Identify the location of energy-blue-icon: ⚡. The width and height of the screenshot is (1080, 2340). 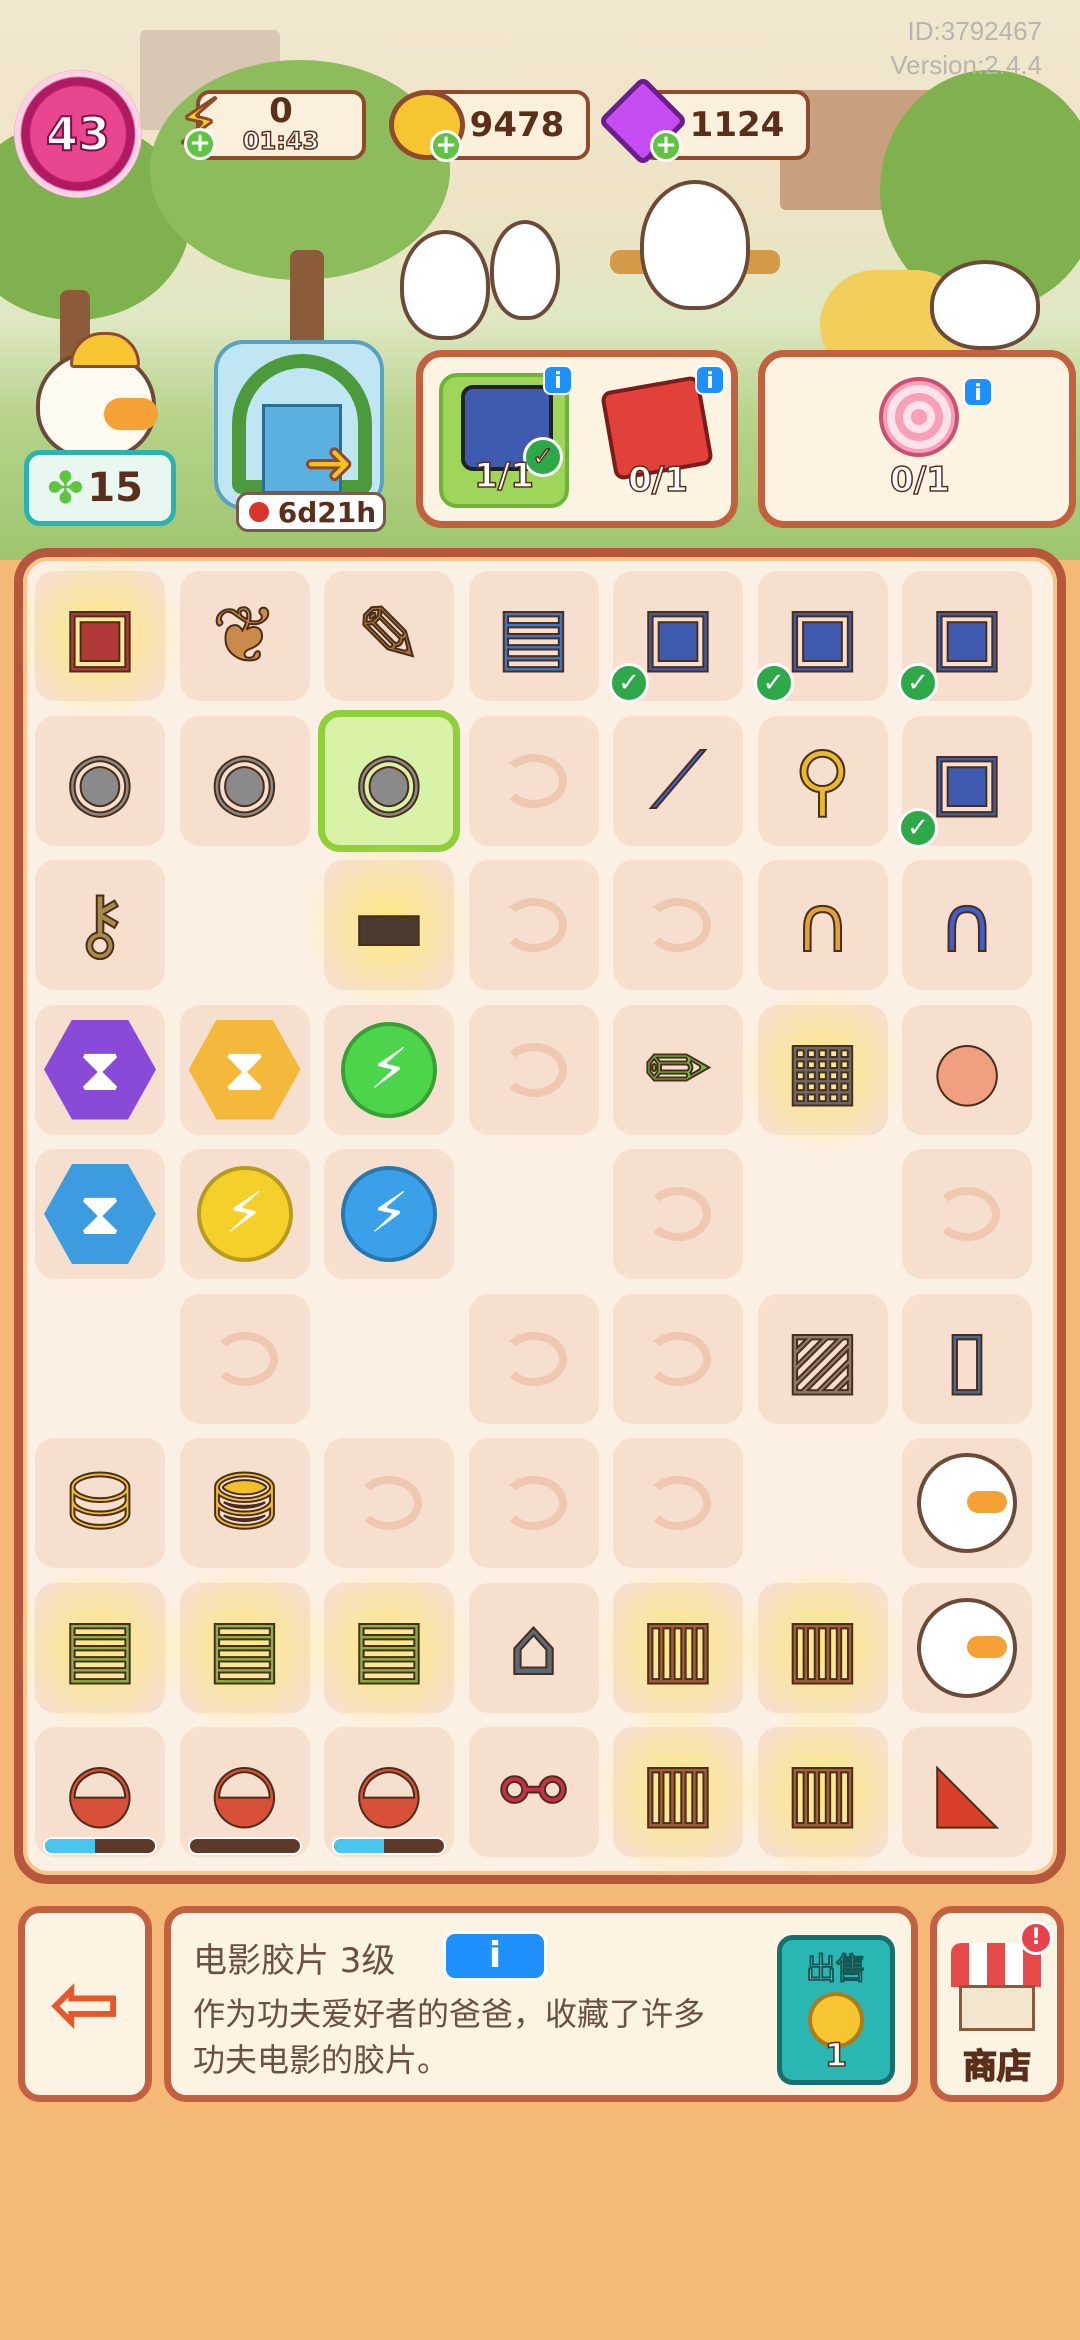
(389, 1214).